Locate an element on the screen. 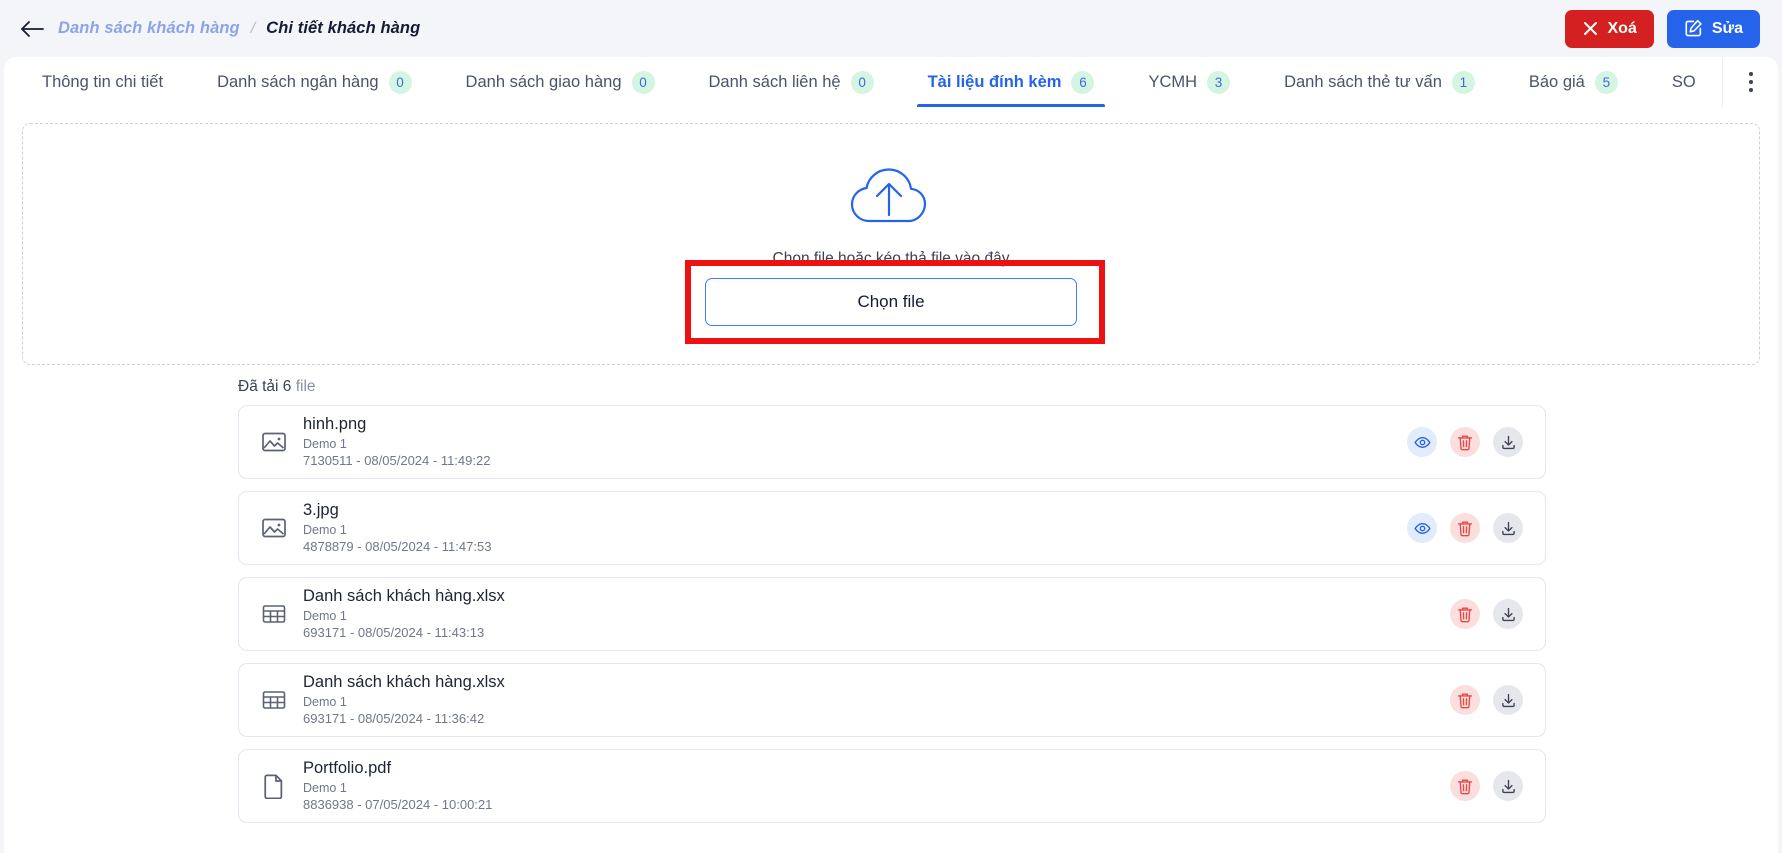 This screenshot has height=853, width=1782. file-detail: 8836938 - 07/05/2024 - 10:00:21 is located at coordinates (398, 804).